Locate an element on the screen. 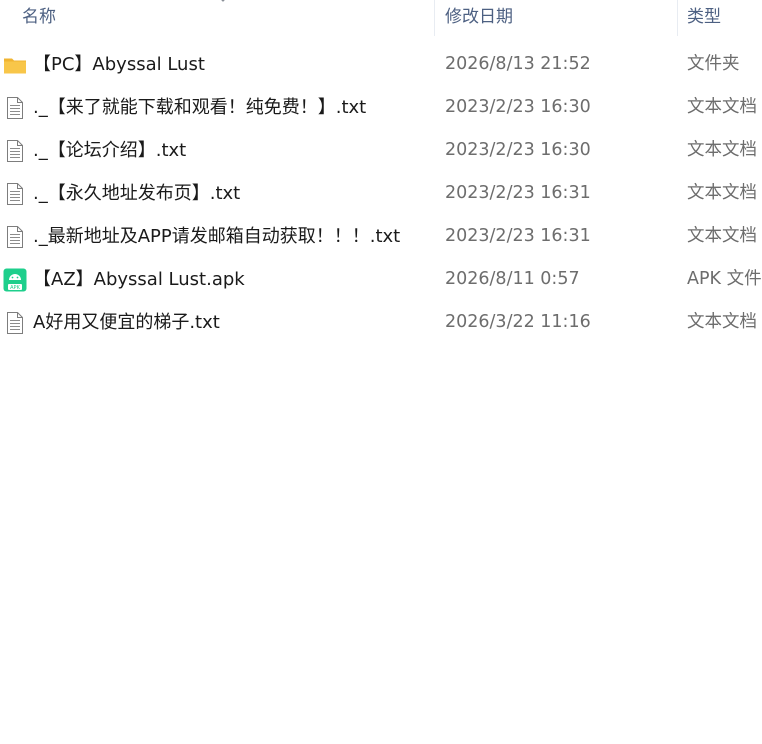 This screenshot has height=744, width=762. file-row: A好用又便宜的梯子.txt 2026/3/22 11:16 文本文档 is located at coordinates (381, 322).